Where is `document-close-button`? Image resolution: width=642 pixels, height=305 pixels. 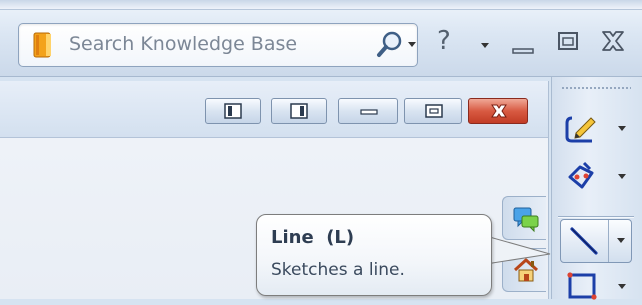
document-close-button is located at coordinates (498, 111).